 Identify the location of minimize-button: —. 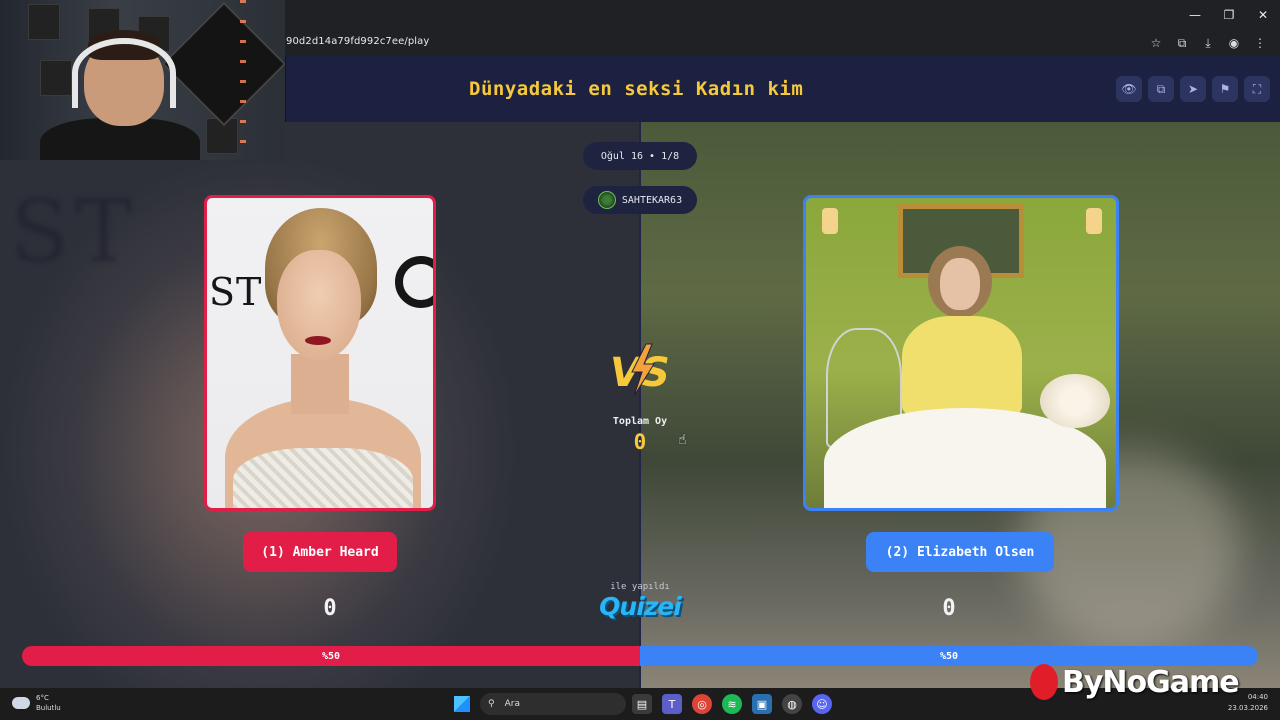
(1195, 15).